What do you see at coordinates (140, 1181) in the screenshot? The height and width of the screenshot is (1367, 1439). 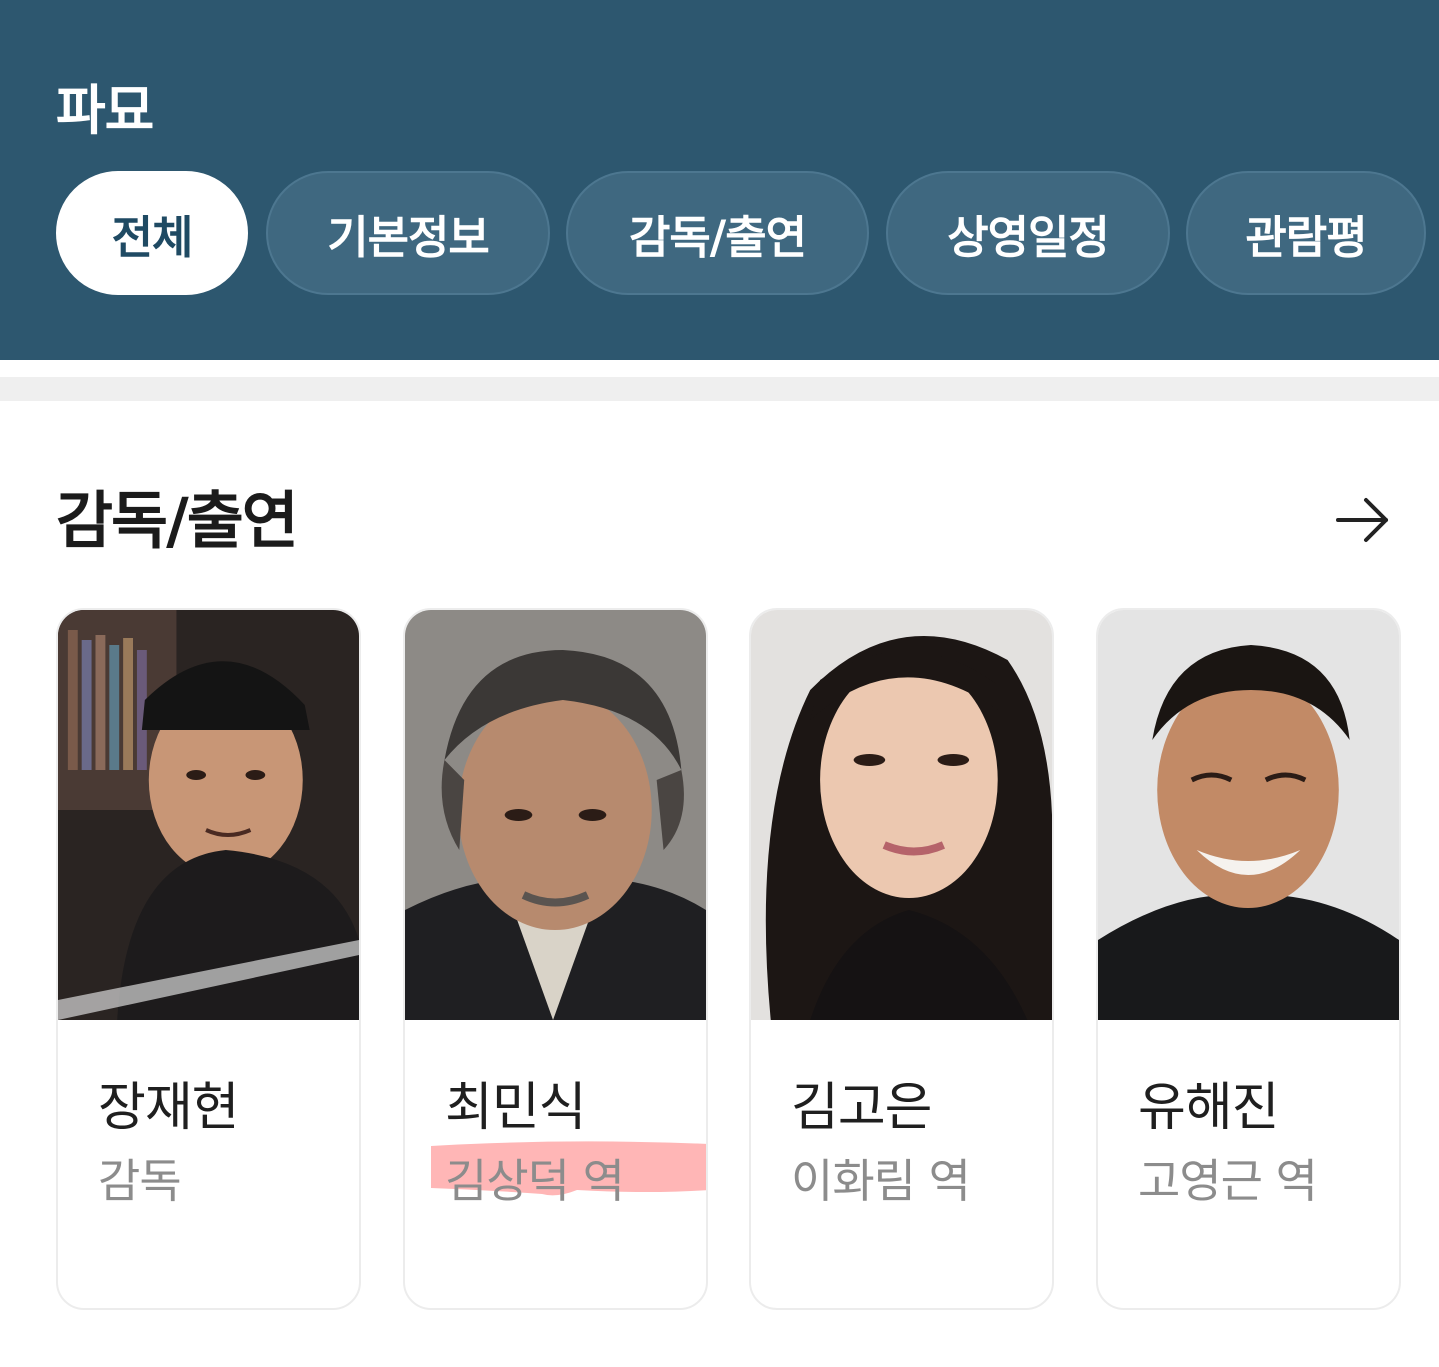 I see `person-role: 감독` at bounding box center [140, 1181].